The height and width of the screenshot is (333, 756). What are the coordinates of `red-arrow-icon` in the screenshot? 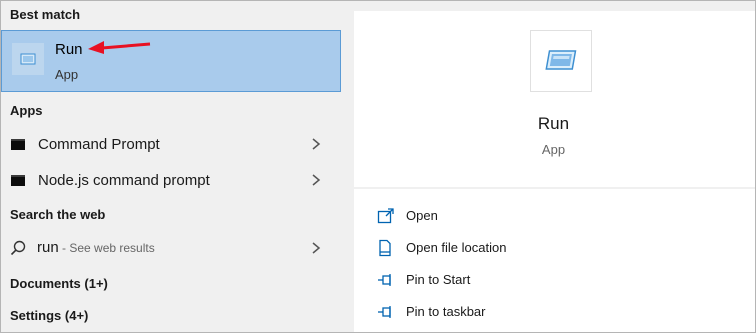 It's located at (119, 47).